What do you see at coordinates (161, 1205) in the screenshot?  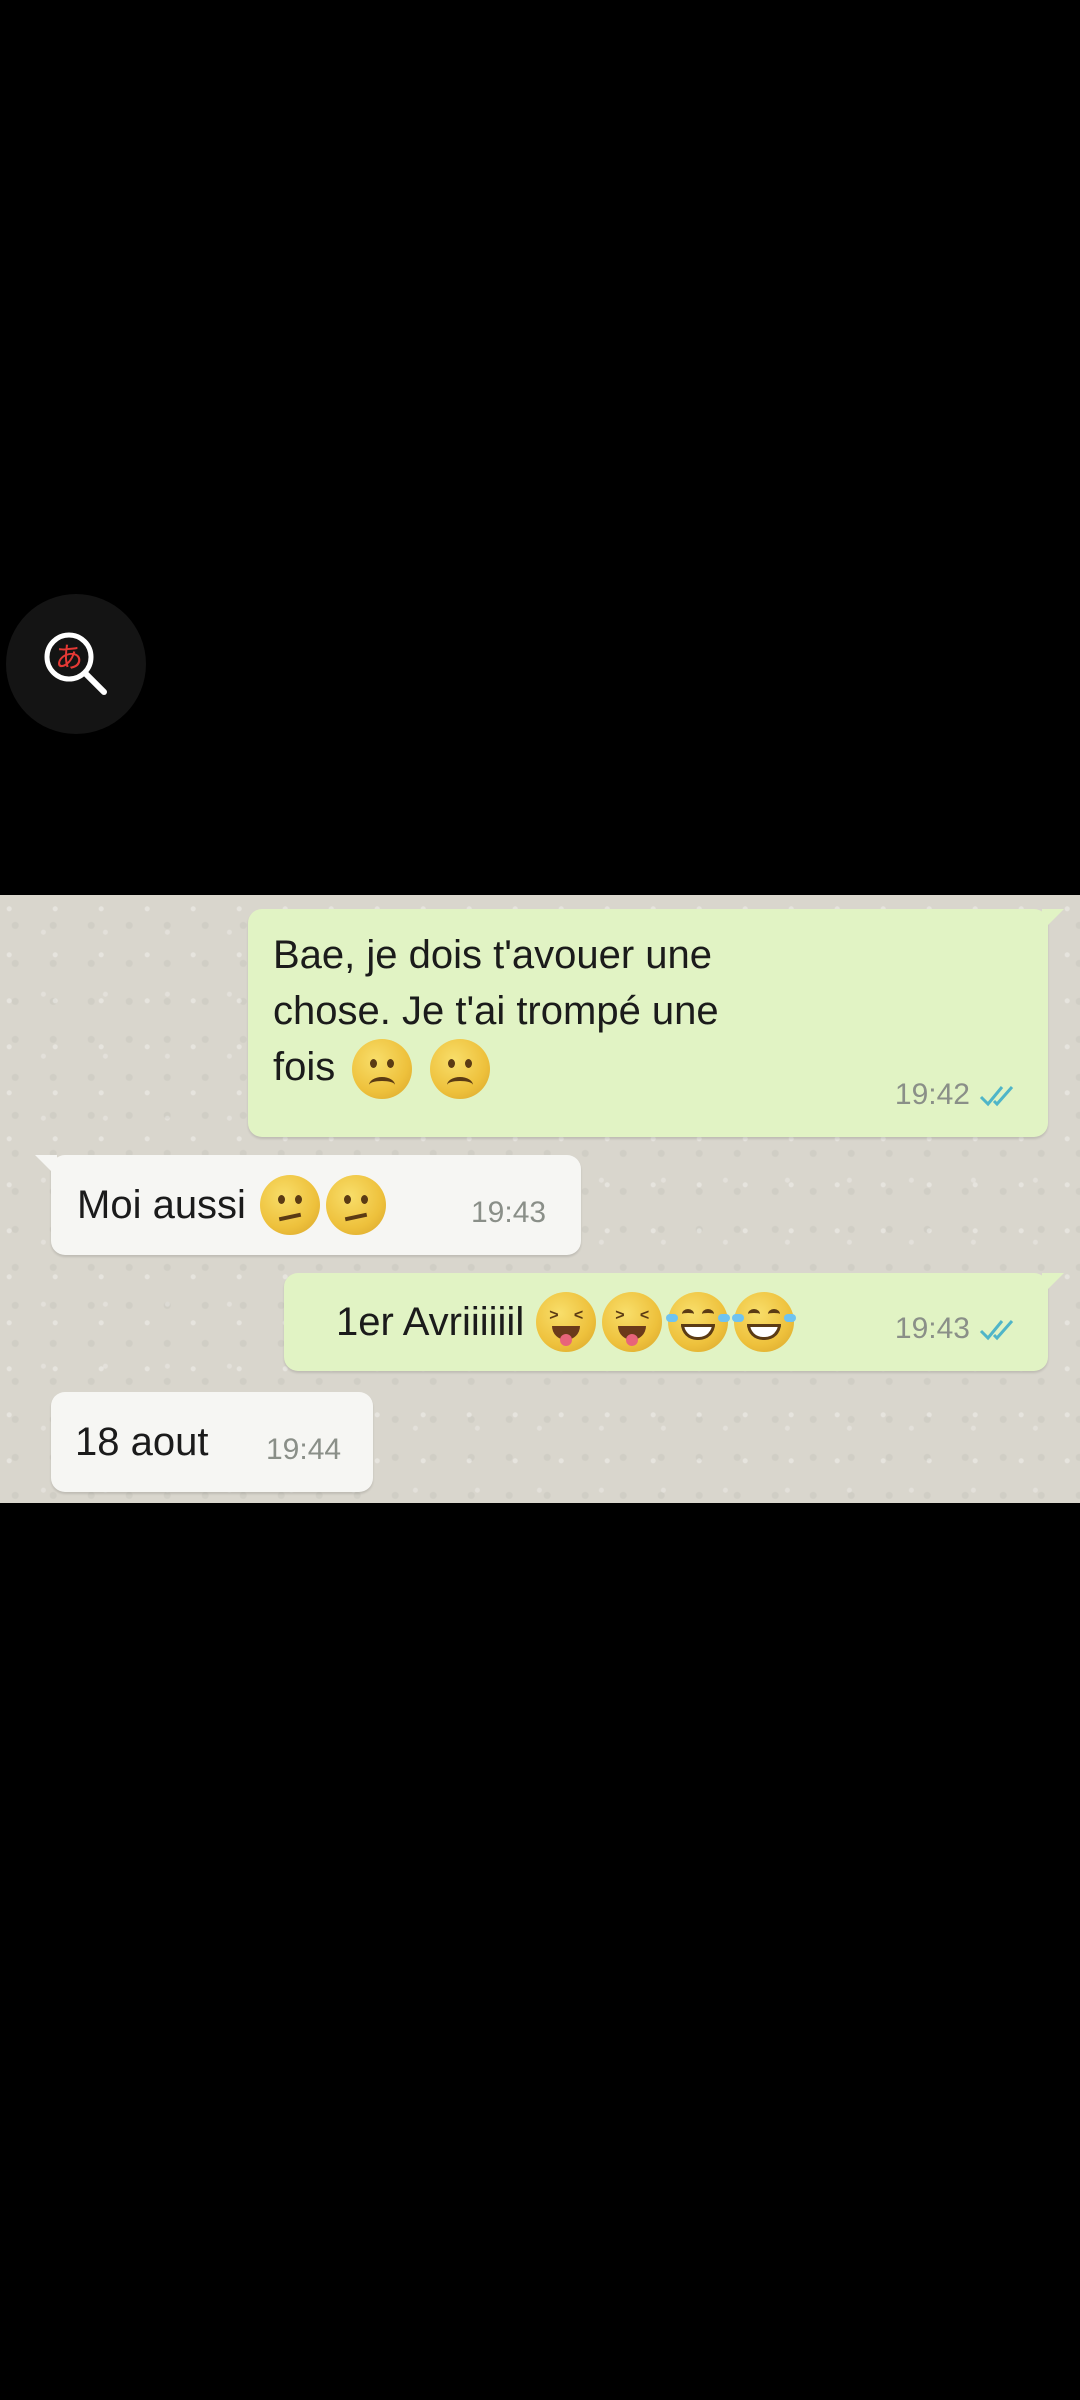 I see `message-text: Moi aussi` at bounding box center [161, 1205].